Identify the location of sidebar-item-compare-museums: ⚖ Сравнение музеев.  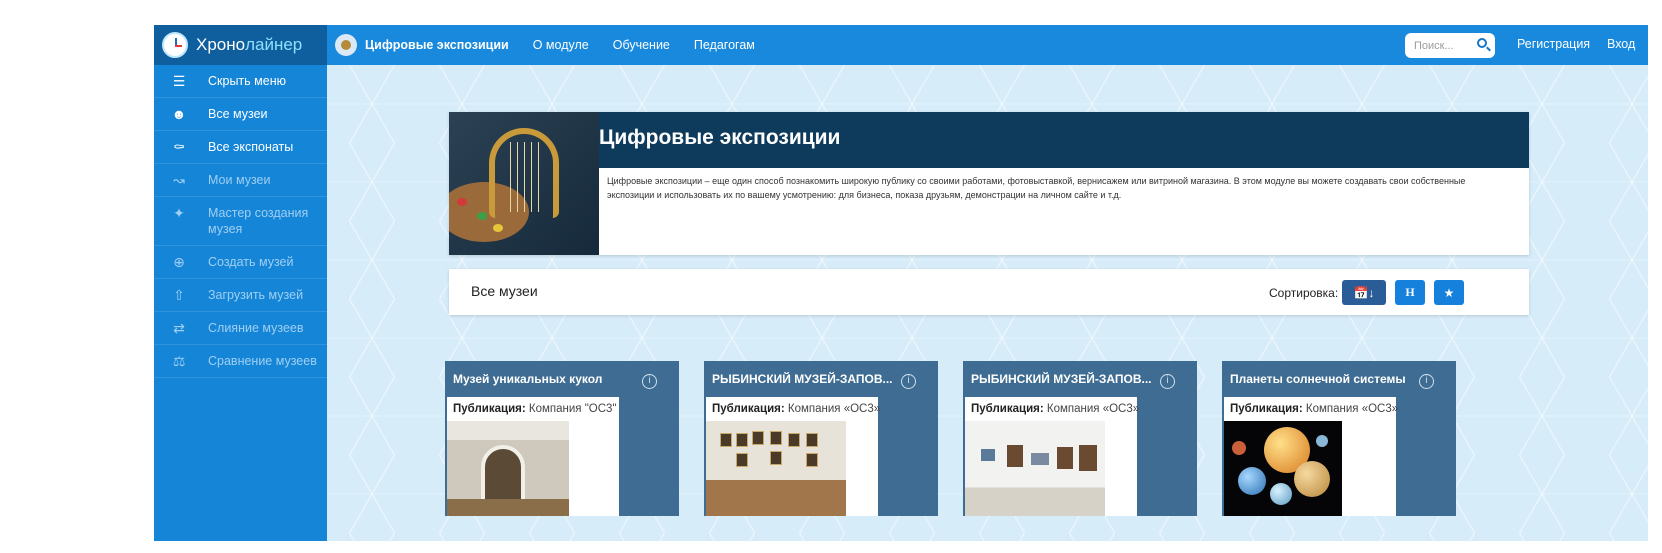
(240, 361).